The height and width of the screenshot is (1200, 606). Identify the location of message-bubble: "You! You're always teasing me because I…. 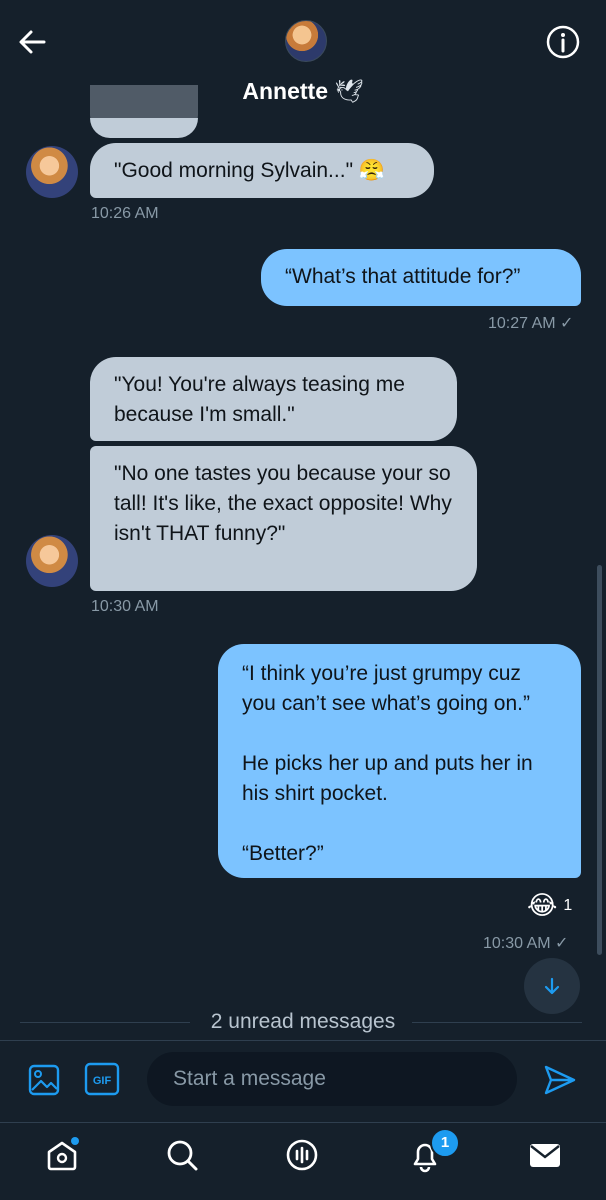
(273, 399).